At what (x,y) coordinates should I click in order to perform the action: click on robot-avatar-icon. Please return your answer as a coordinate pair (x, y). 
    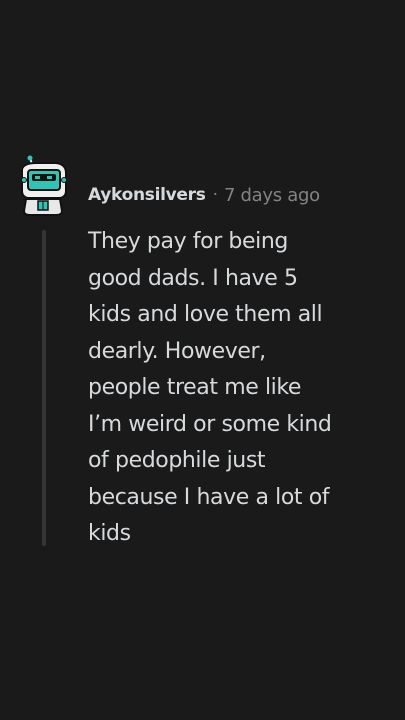
    Looking at the image, I should click on (44, 185).